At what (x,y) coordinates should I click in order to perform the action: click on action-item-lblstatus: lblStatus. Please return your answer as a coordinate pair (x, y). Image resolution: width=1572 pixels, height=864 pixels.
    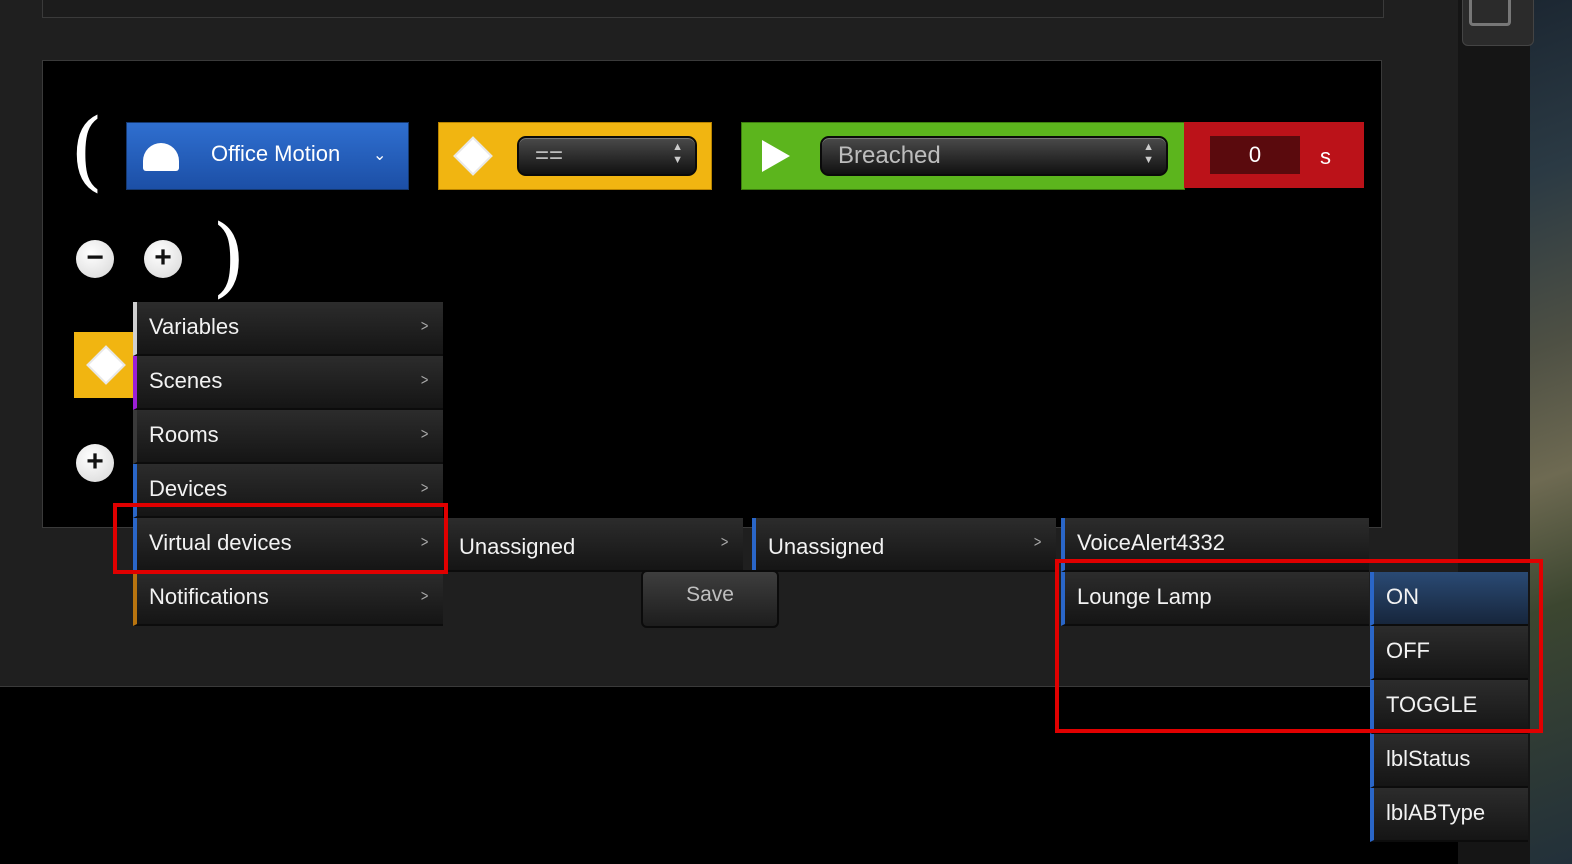
    Looking at the image, I should click on (1449, 761).